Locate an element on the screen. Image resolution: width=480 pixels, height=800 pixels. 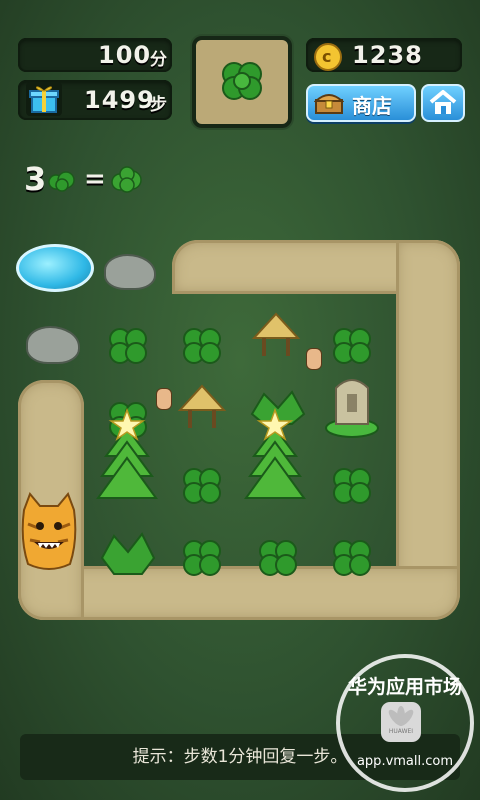
treasure-chest-icon is located at coordinates (329, 104).